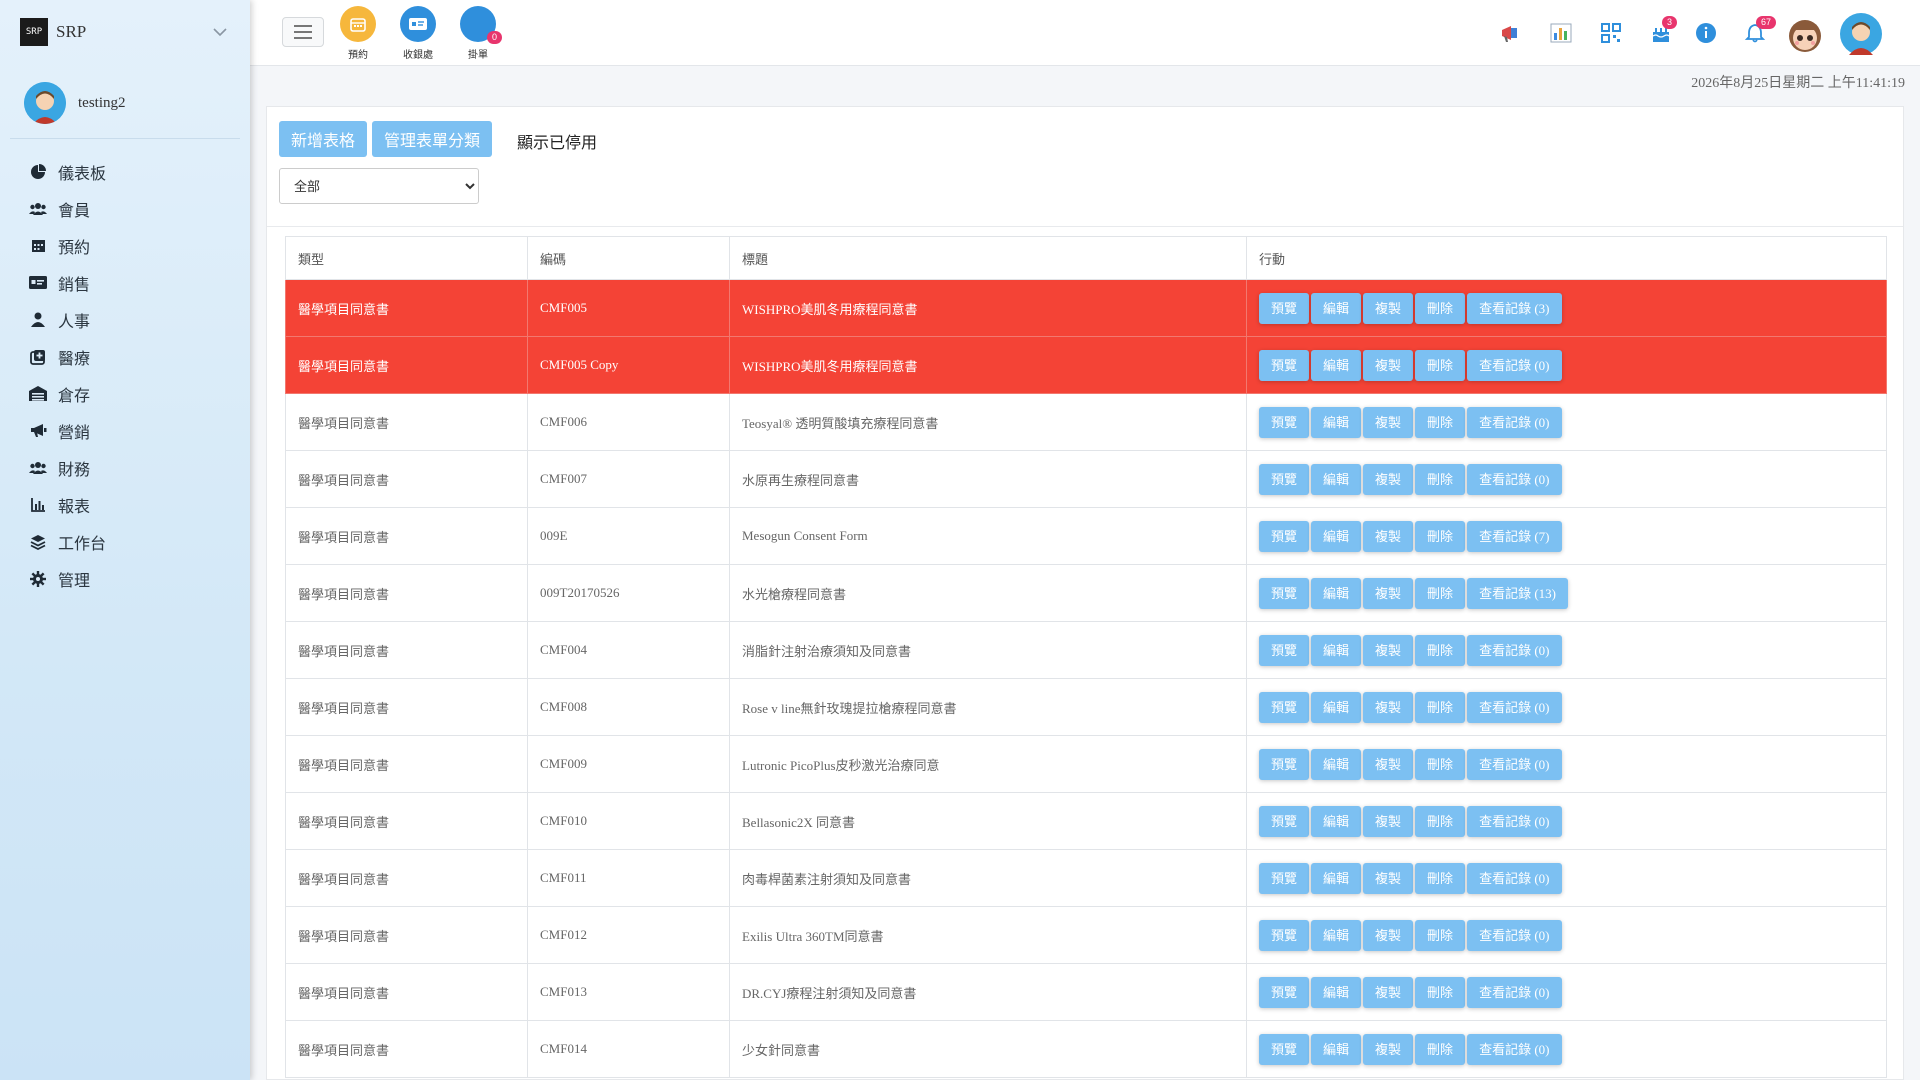  What do you see at coordinates (358, 33) in the screenshot?
I see `quick-booking-button: 預約` at bounding box center [358, 33].